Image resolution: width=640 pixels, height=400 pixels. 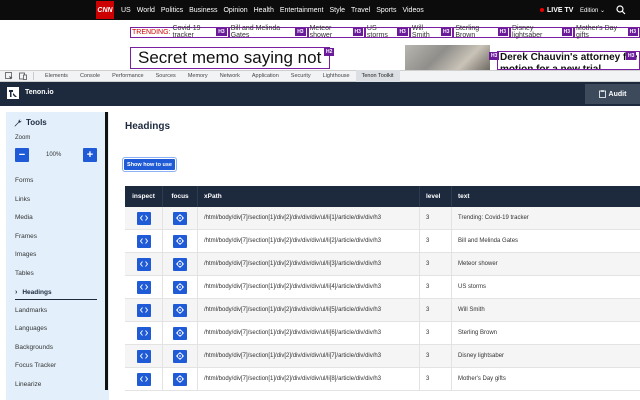 I want to click on main-headline: Secret memo saying not, so click(x=230, y=58).